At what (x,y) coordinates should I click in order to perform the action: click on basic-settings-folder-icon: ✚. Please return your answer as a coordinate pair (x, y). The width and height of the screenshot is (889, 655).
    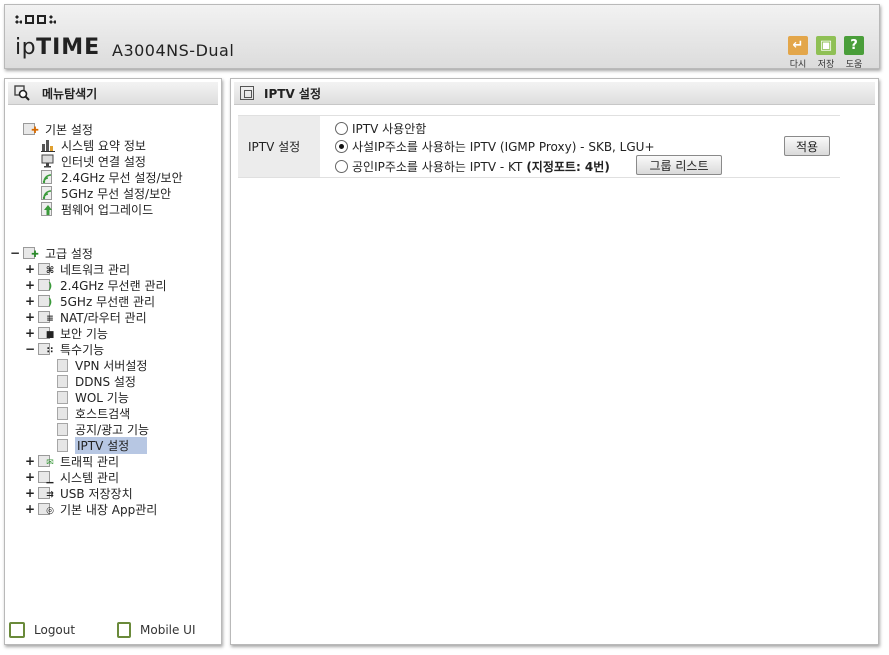
    Looking at the image, I should click on (31, 129).